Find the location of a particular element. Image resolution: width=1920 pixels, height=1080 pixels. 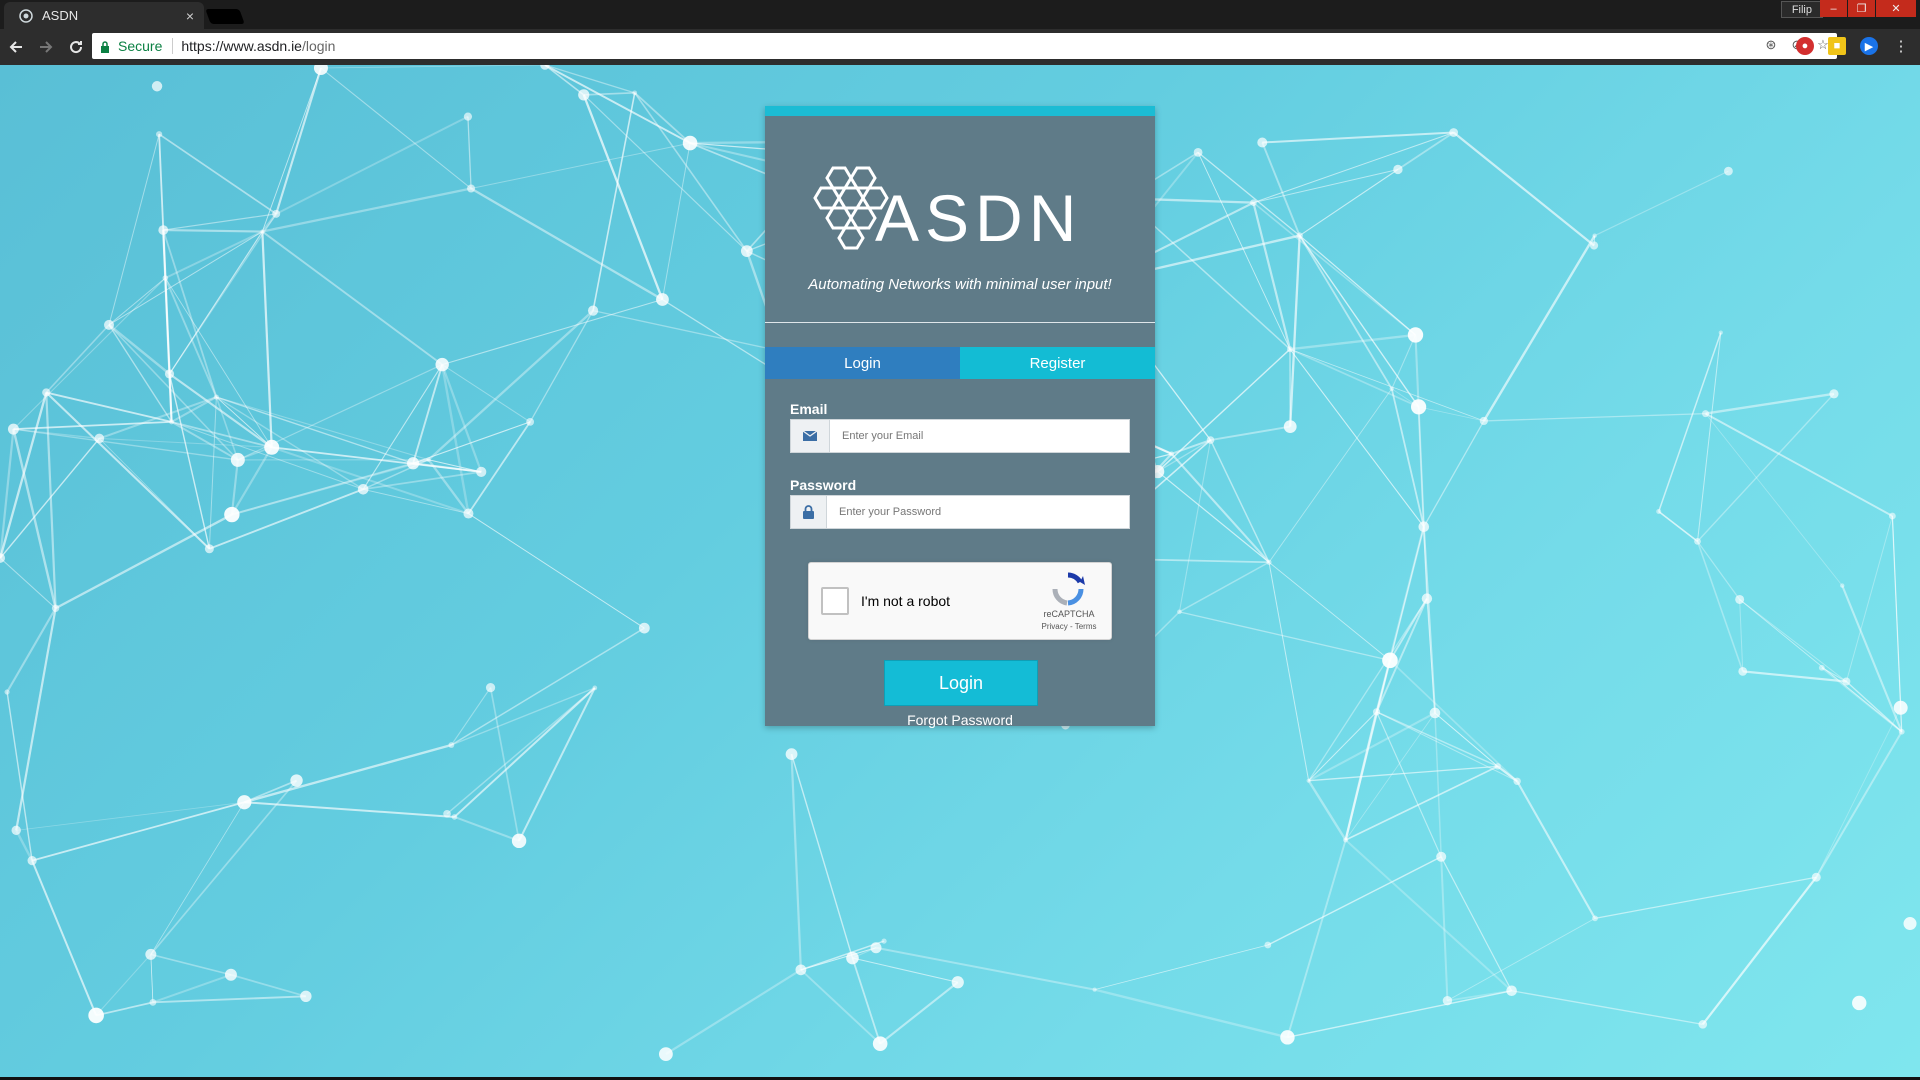

recaptcha-privacy-terms-link: Privacy - Terms is located at coordinates (1069, 626).